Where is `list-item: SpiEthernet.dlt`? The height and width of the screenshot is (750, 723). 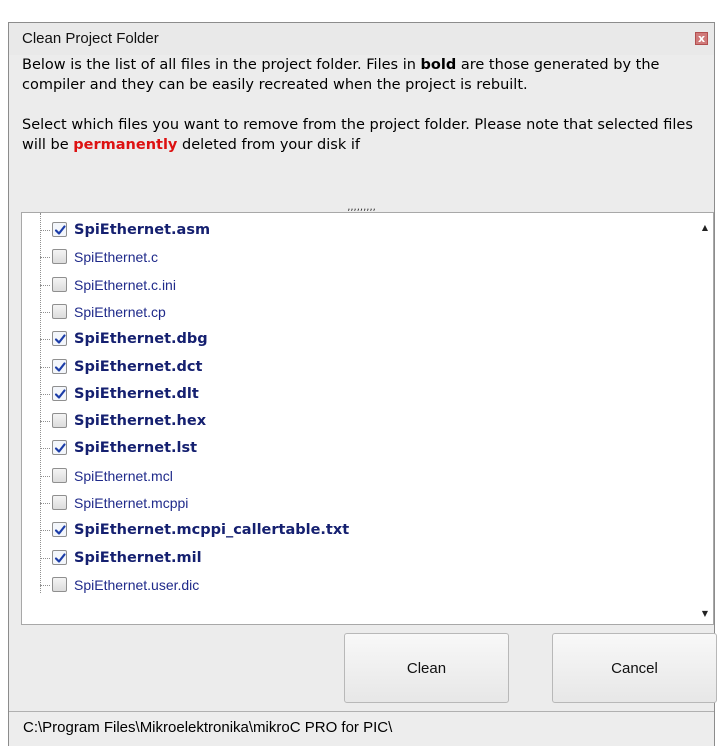 list-item: SpiEthernet.dlt is located at coordinates (340, 394).